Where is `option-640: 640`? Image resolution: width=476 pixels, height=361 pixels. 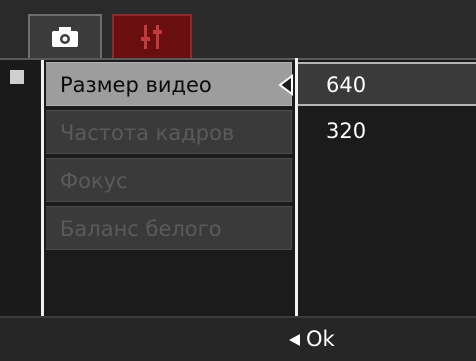 option-640: 640 is located at coordinates (387, 84).